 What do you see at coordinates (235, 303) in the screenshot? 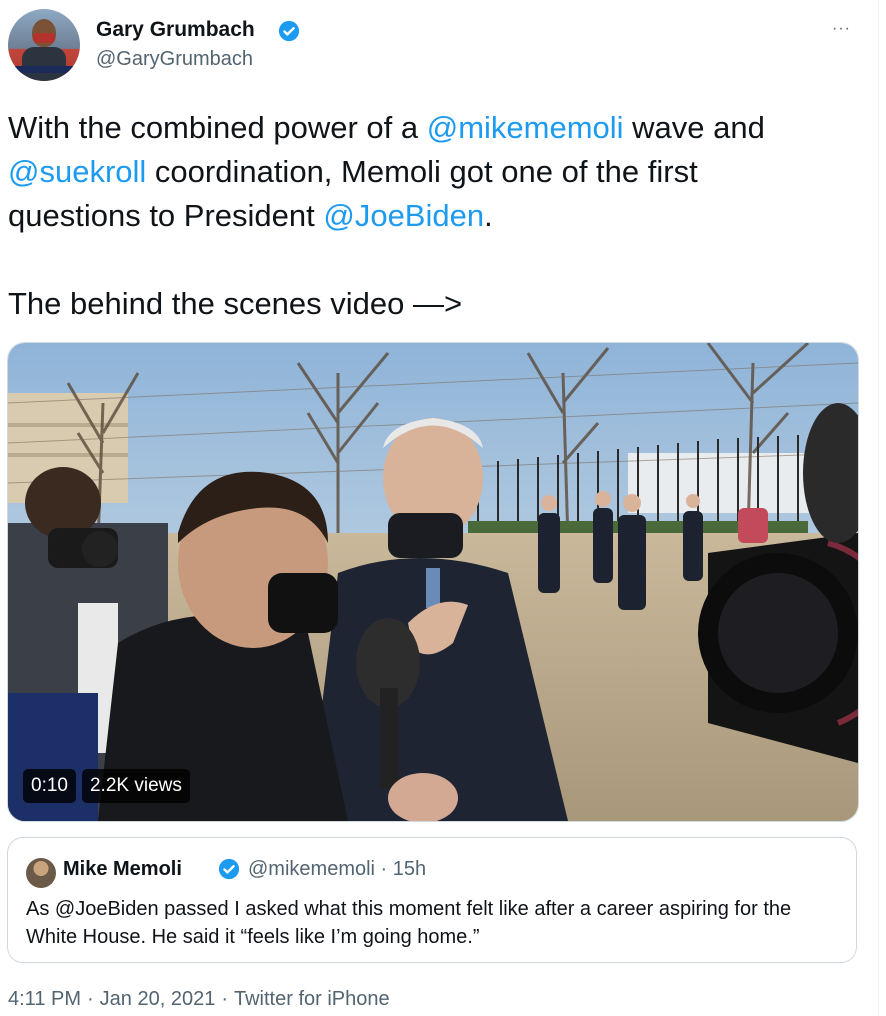
I see `text-segment: The behind the scenes video —>` at bounding box center [235, 303].